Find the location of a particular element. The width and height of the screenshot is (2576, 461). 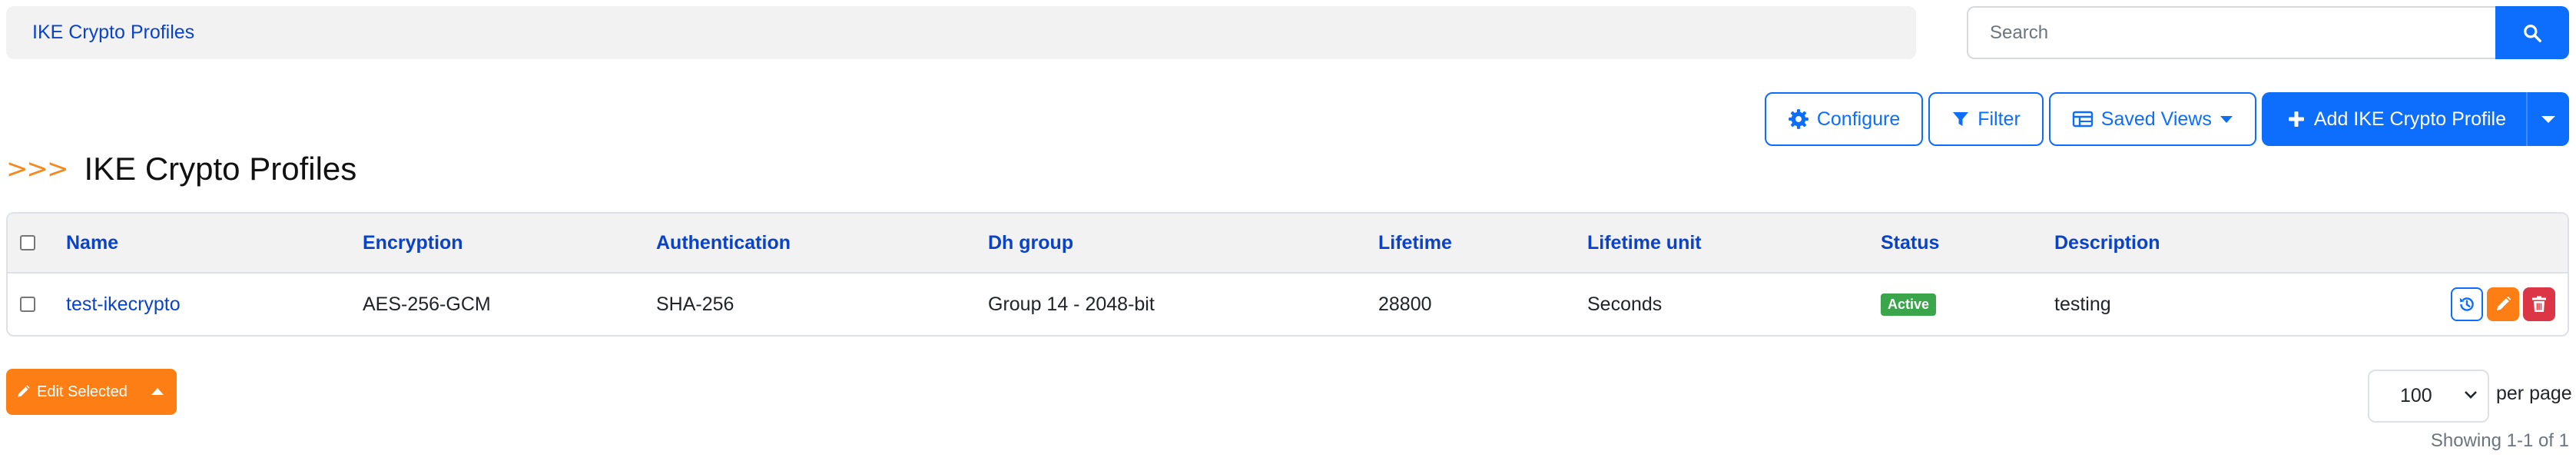

cell-dh-group: Group 14 - 2048-bit is located at coordinates (1071, 304).